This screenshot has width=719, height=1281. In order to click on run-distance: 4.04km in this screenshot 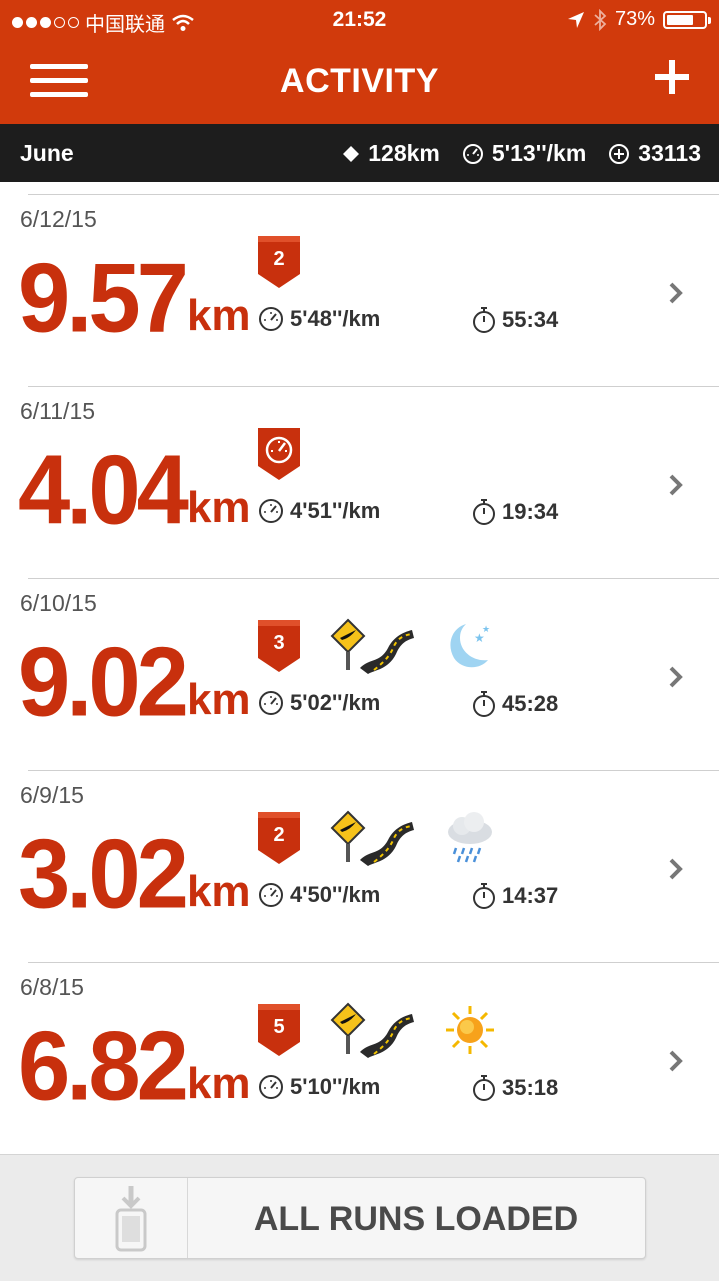, I will do `click(134, 489)`.